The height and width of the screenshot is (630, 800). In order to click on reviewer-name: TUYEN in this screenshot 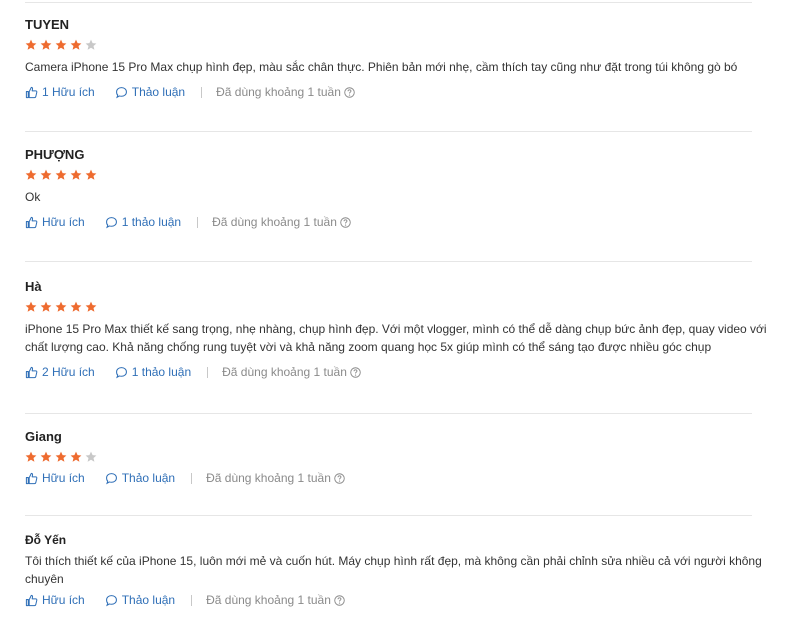, I will do `click(47, 24)`.